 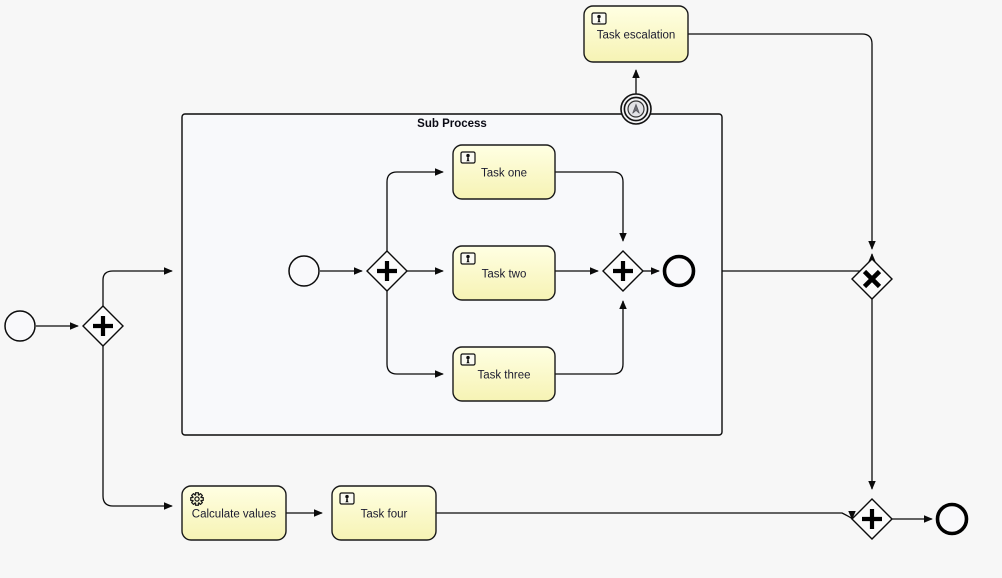 I want to click on gateway-split-parallel, so click(x=103, y=326).